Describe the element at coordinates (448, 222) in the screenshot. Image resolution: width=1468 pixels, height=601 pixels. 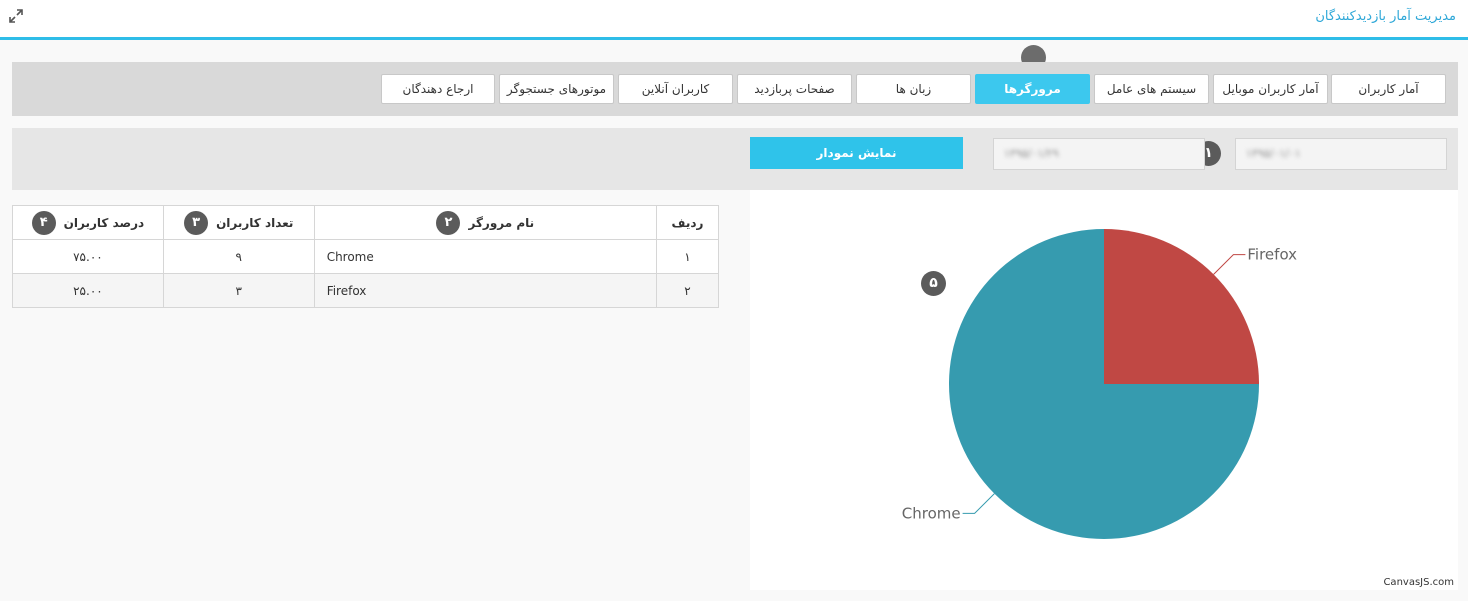
I see `annotation-badge-2: ۲` at that location.